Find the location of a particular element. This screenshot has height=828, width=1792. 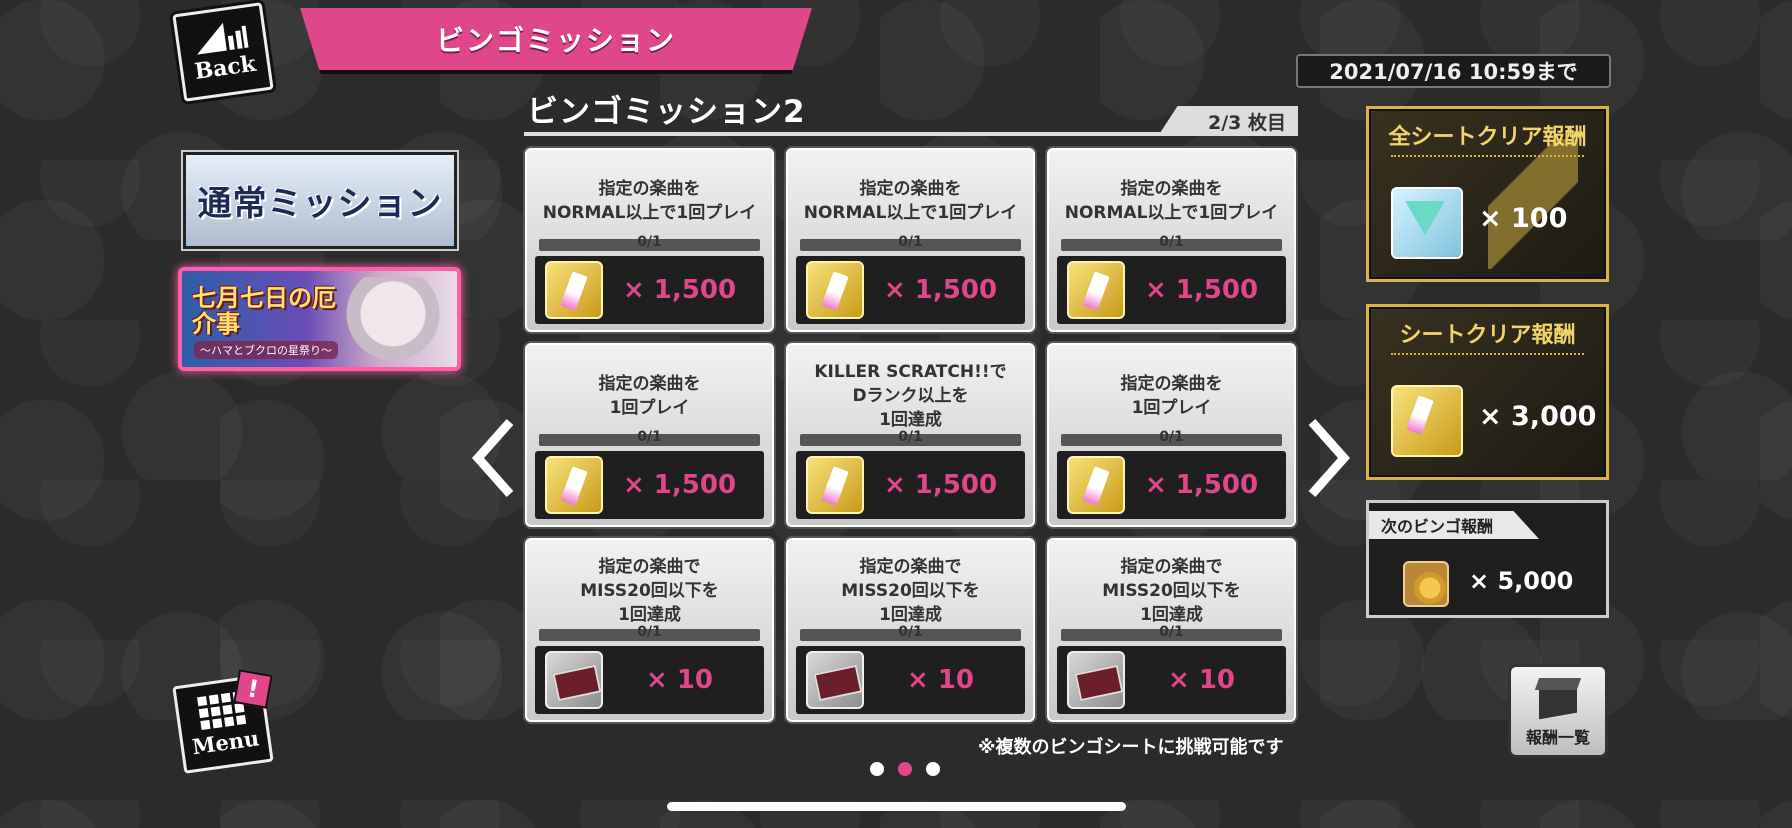

event-banner-subtitle: 〜ハマとブクロの星祭り〜 is located at coordinates (266, 350).